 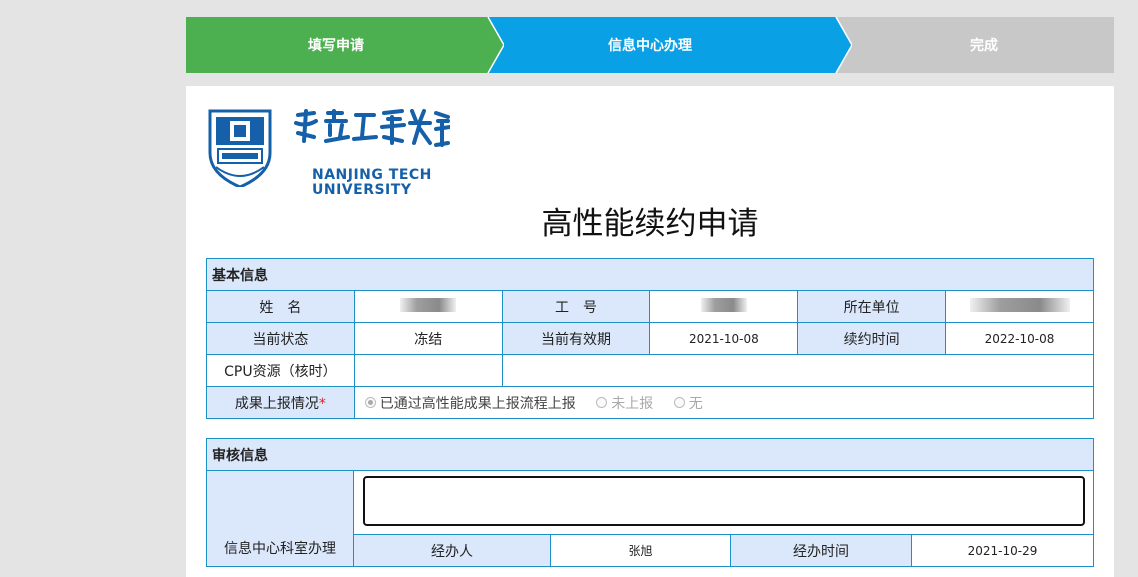 I want to click on employee-id-value, so click(x=724, y=306).